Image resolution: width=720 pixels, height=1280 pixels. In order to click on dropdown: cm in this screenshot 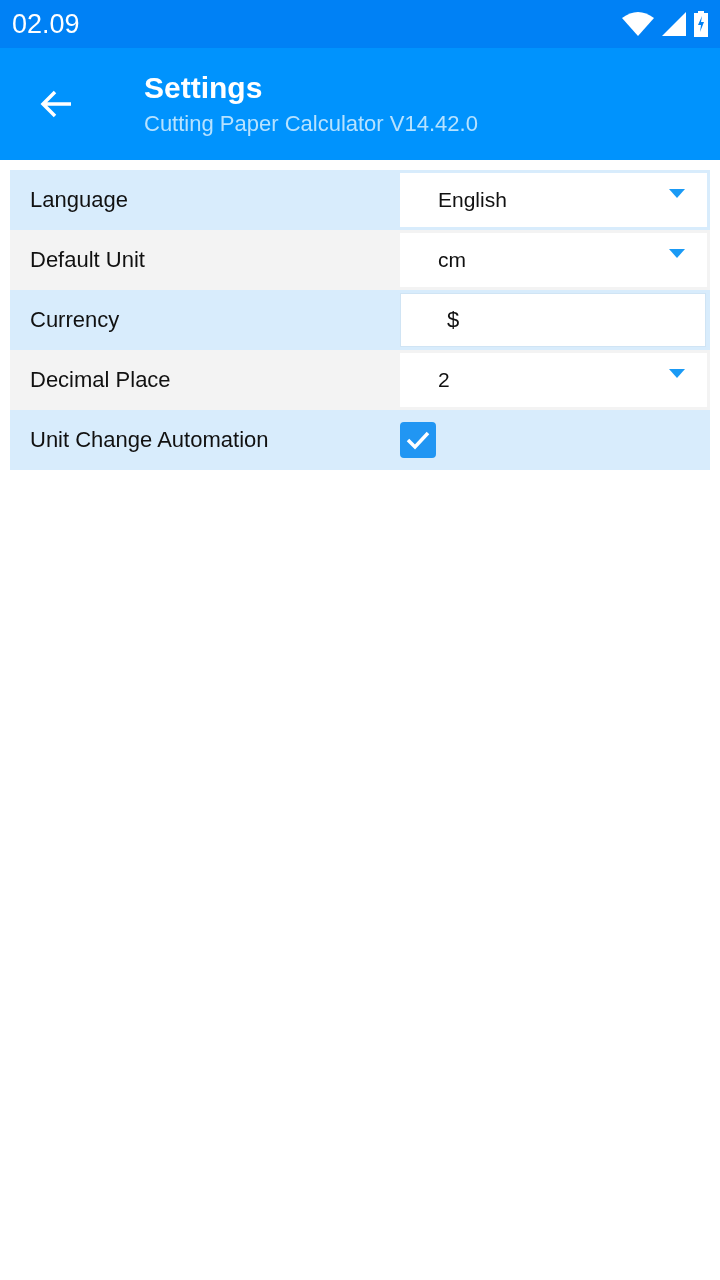, I will do `click(553, 260)`.